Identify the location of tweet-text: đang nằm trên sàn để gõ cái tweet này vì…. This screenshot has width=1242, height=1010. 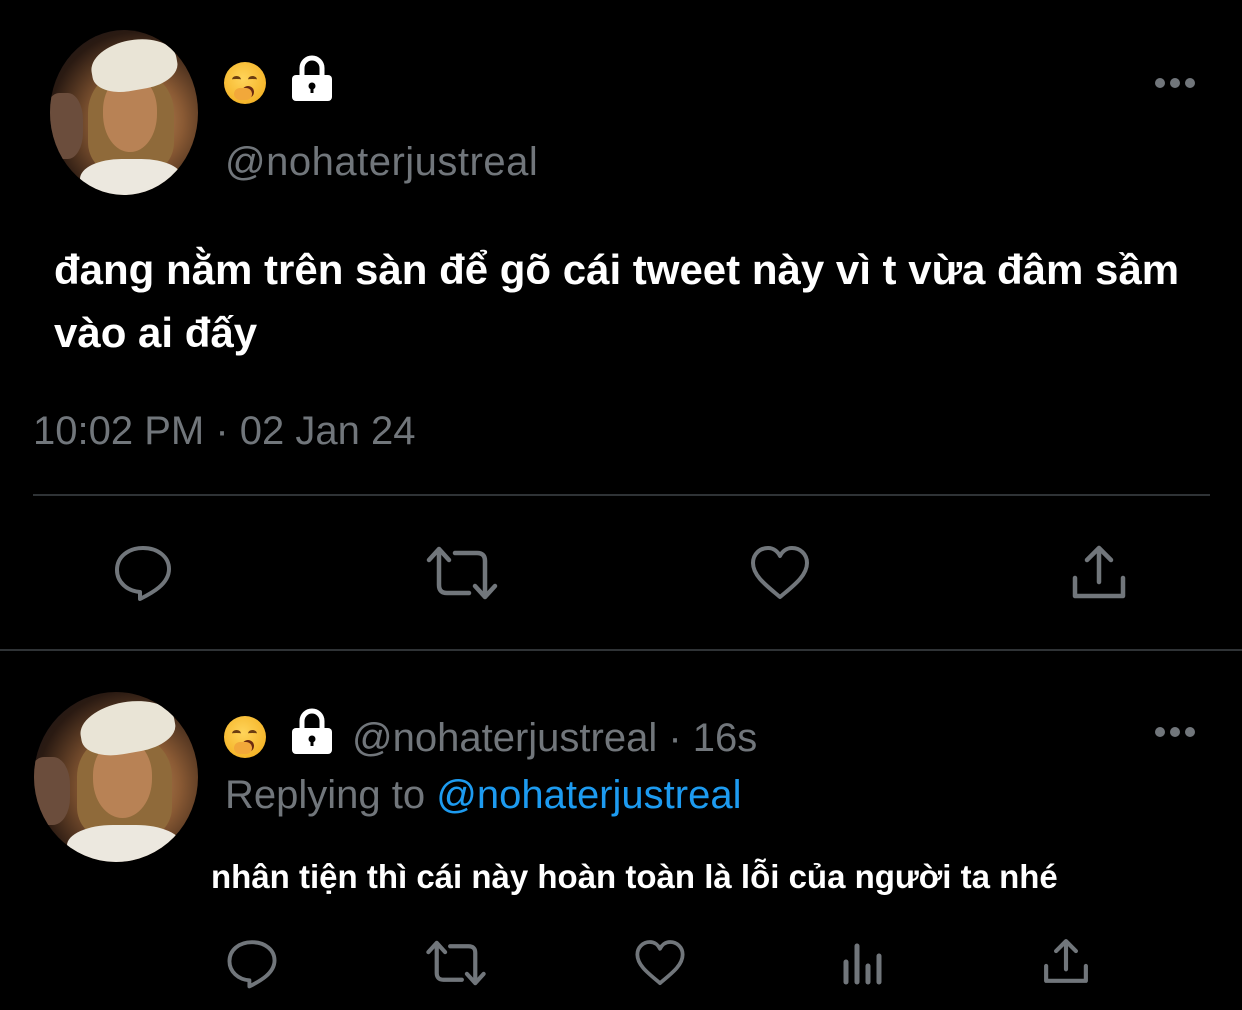
(617, 301).